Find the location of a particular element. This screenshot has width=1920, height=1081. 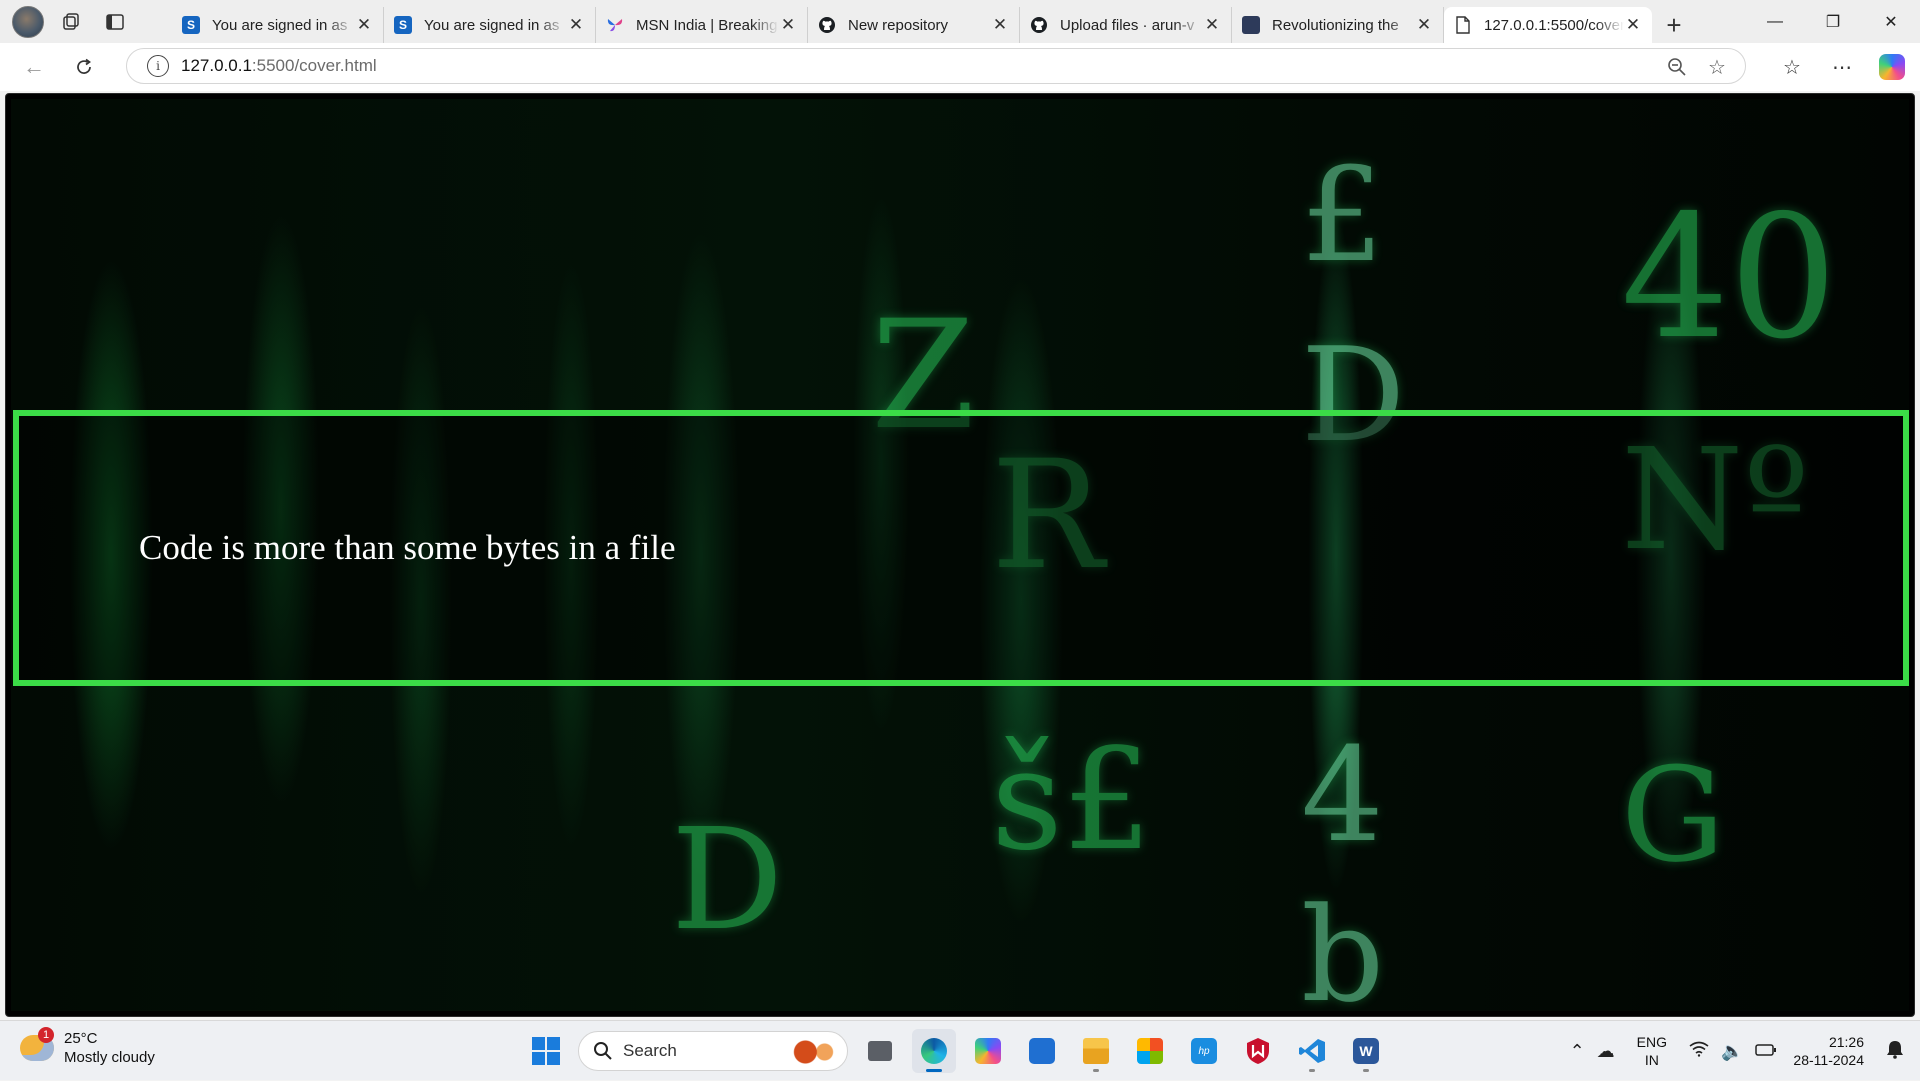

clock: 21:26 28-11-2024 is located at coordinates (1828, 1051).